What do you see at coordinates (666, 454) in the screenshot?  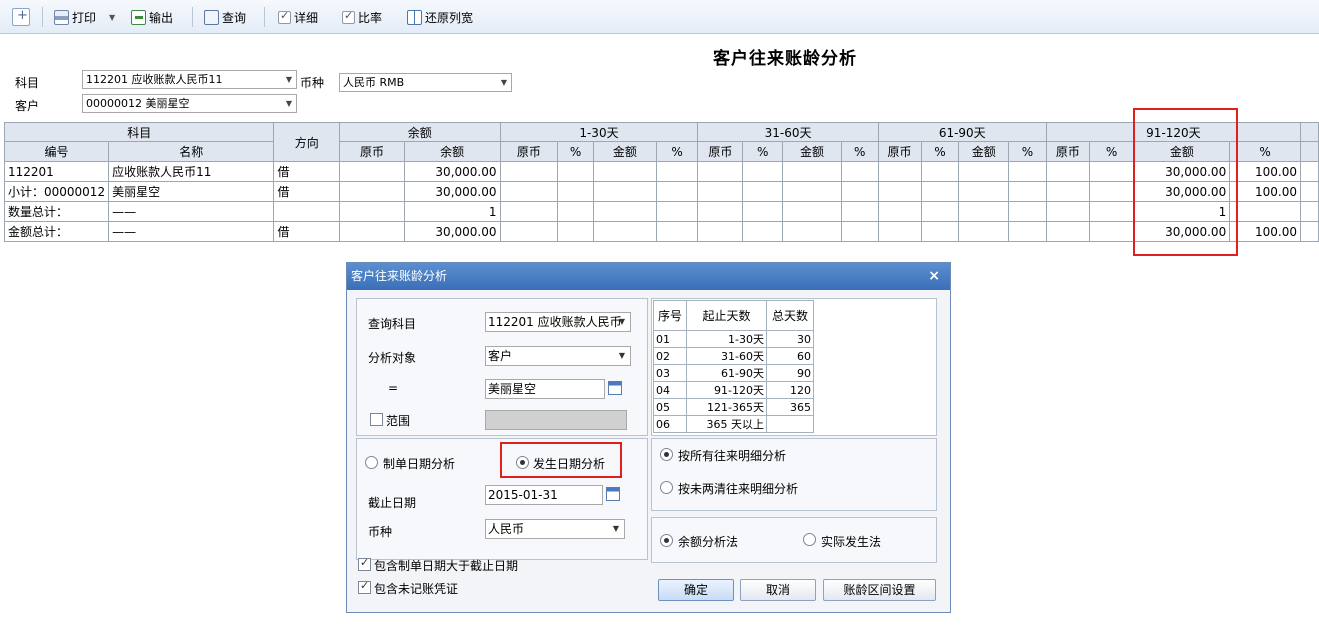 I see `all-detail-radio` at bounding box center [666, 454].